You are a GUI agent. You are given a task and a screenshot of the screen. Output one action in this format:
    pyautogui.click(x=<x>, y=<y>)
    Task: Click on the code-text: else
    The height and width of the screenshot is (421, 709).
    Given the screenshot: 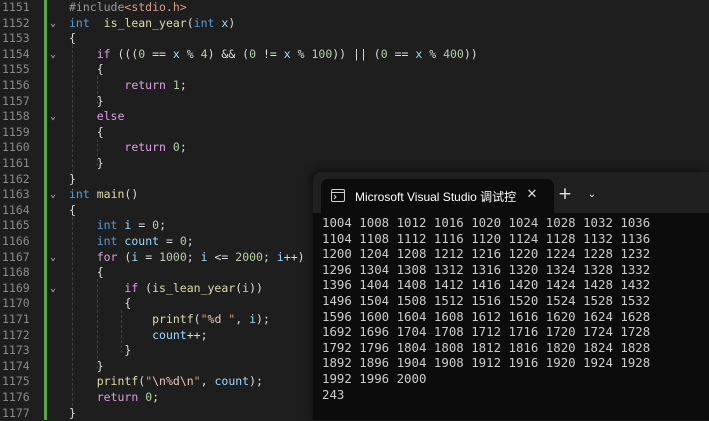 What is the action you would take?
    pyautogui.click(x=97, y=117)
    